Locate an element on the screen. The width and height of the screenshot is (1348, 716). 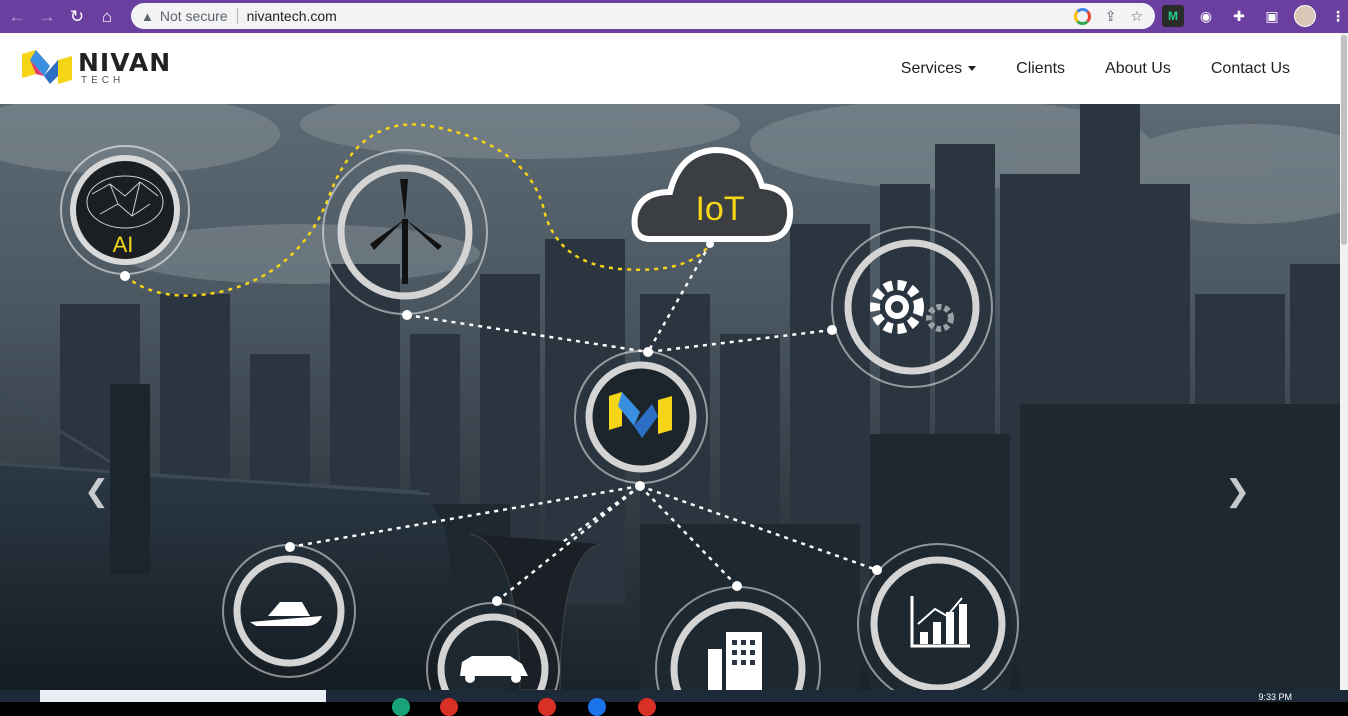
main-nav: Services Clients About Us Contact Us is located at coordinates (1095, 68).